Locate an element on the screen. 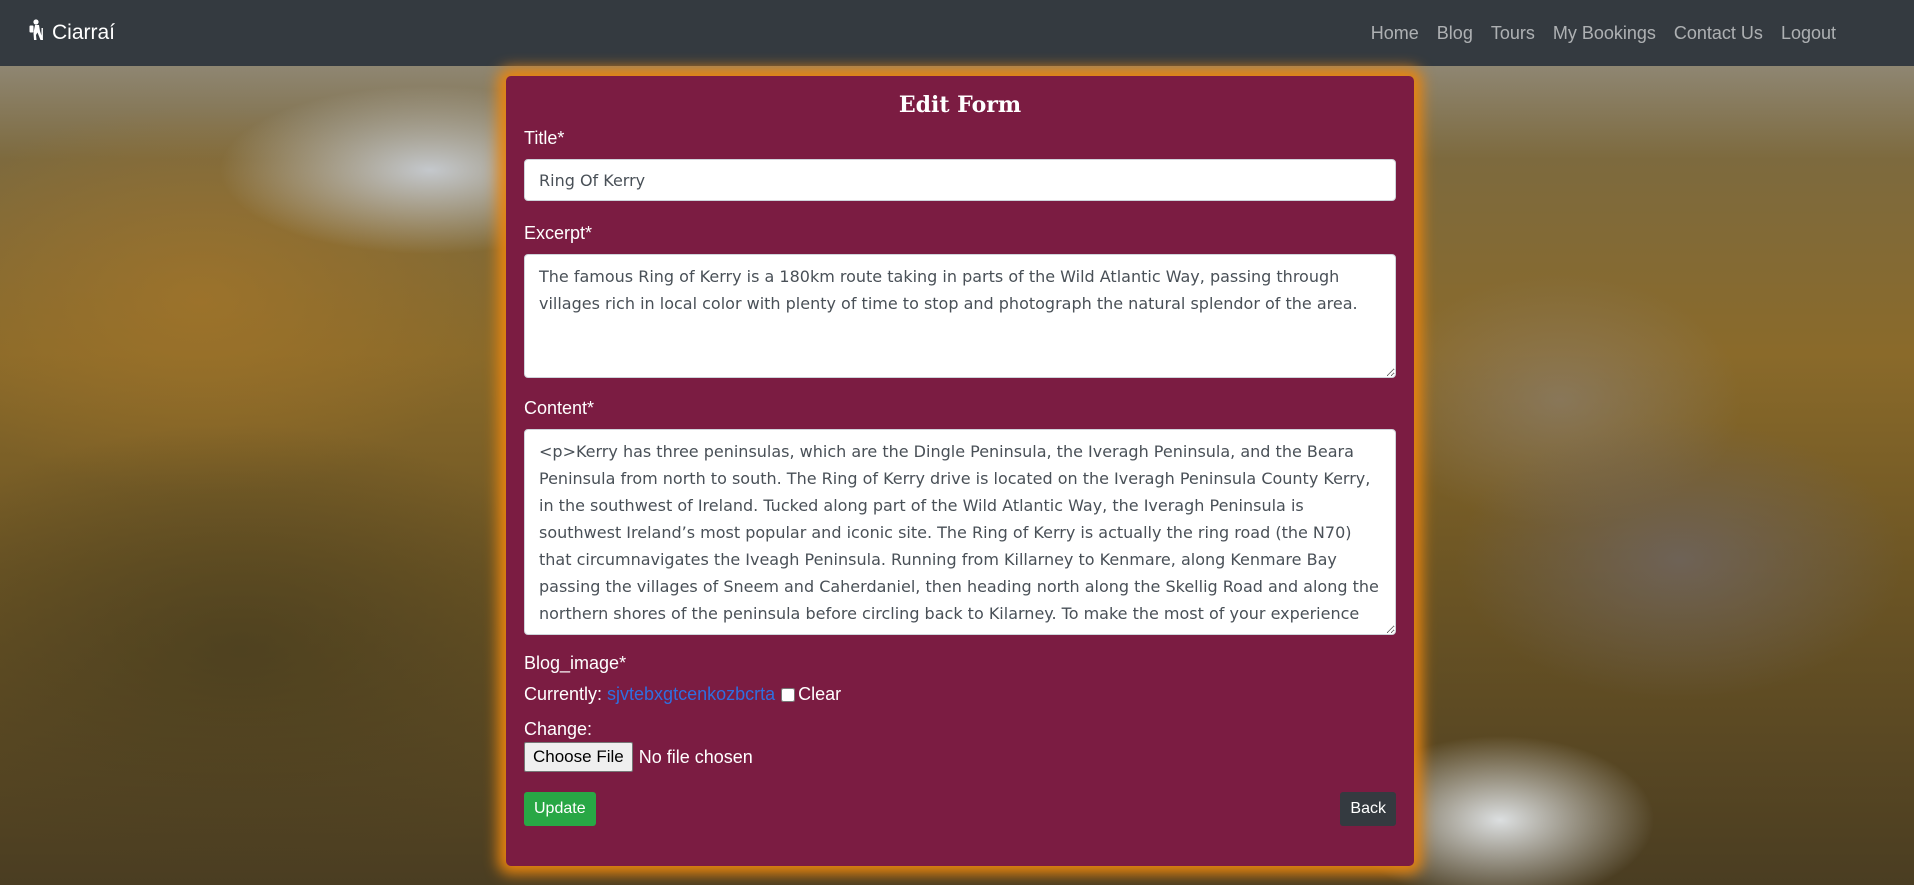  title-input is located at coordinates (960, 180).